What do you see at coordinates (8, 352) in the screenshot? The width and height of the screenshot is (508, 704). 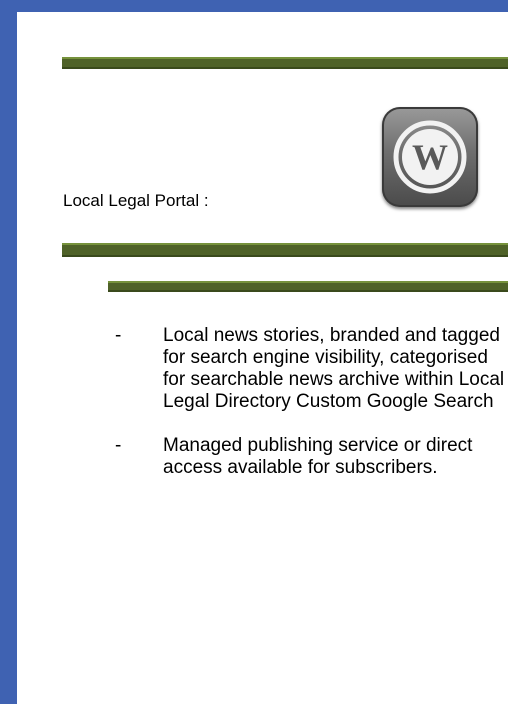 I see `left-border` at bounding box center [8, 352].